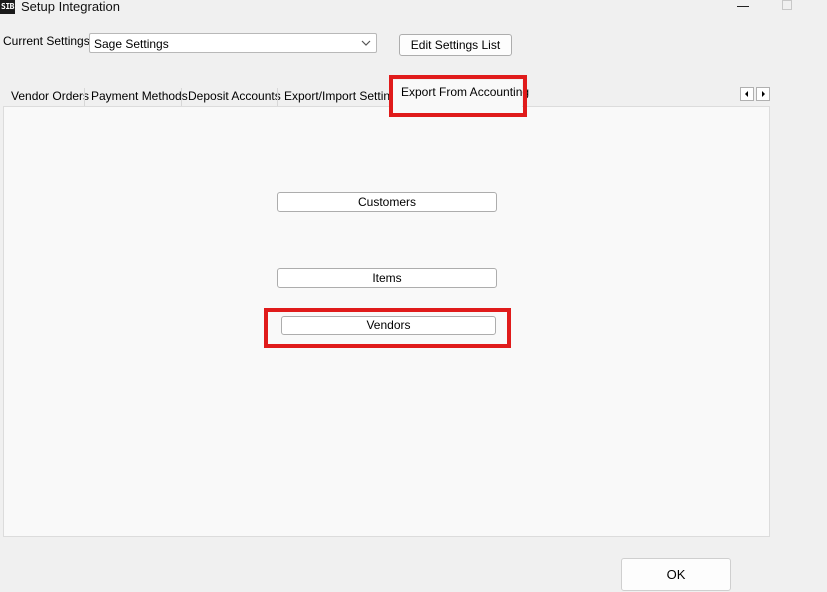 Image resolution: width=827 pixels, height=592 pixels. I want to click on dropdown-arrow-icon, so click(366, 43).